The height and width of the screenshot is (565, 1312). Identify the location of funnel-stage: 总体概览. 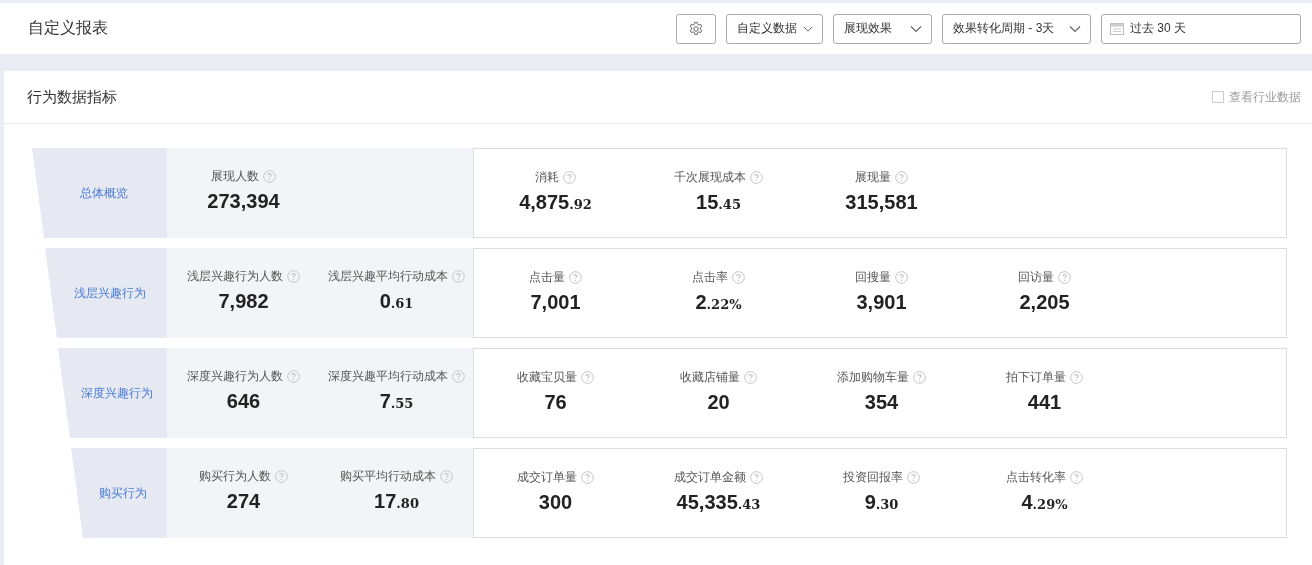
(99, 193).